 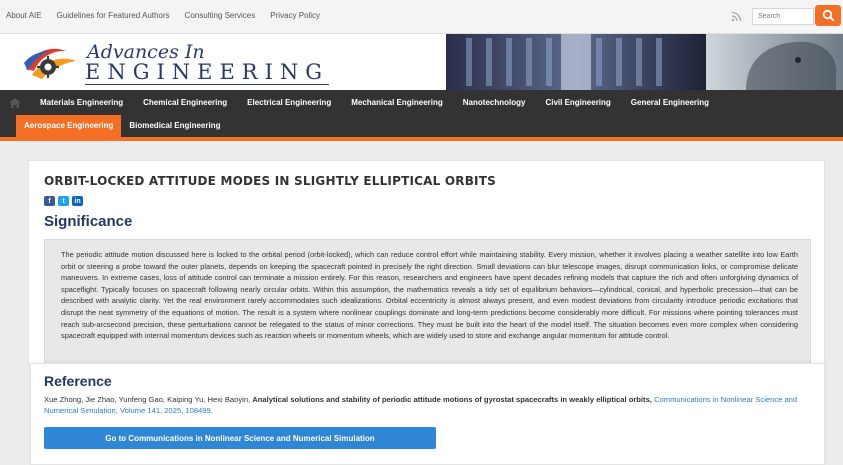 I want to click on top-link-about: About AIE, so click(x=24, y=15).